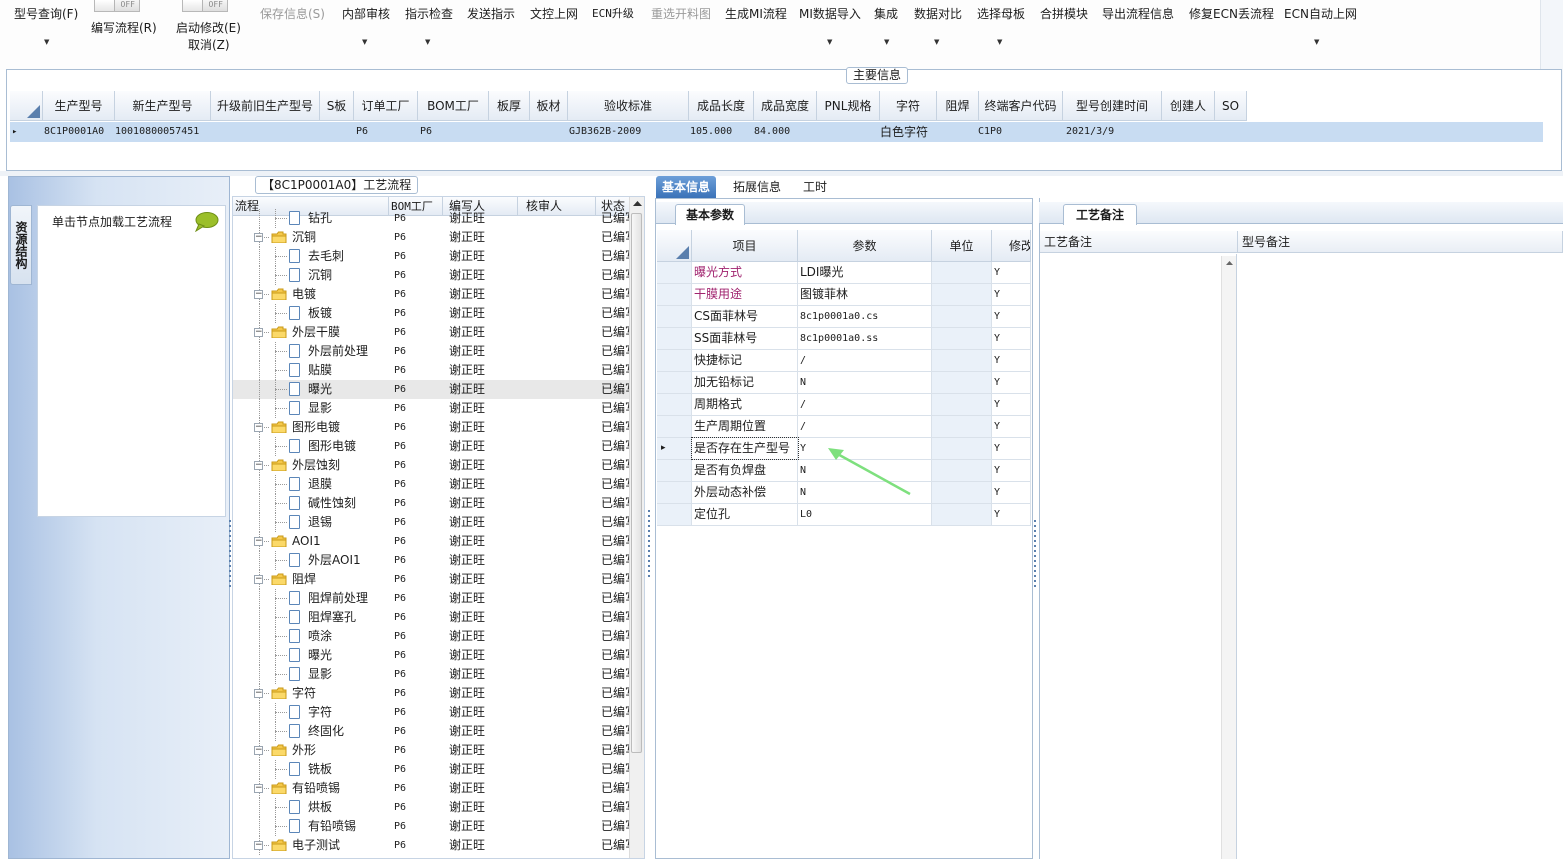 The width and height of the screenshot is (1563, 859). I want to click on params-col-value: 参数, so click(865, 246).